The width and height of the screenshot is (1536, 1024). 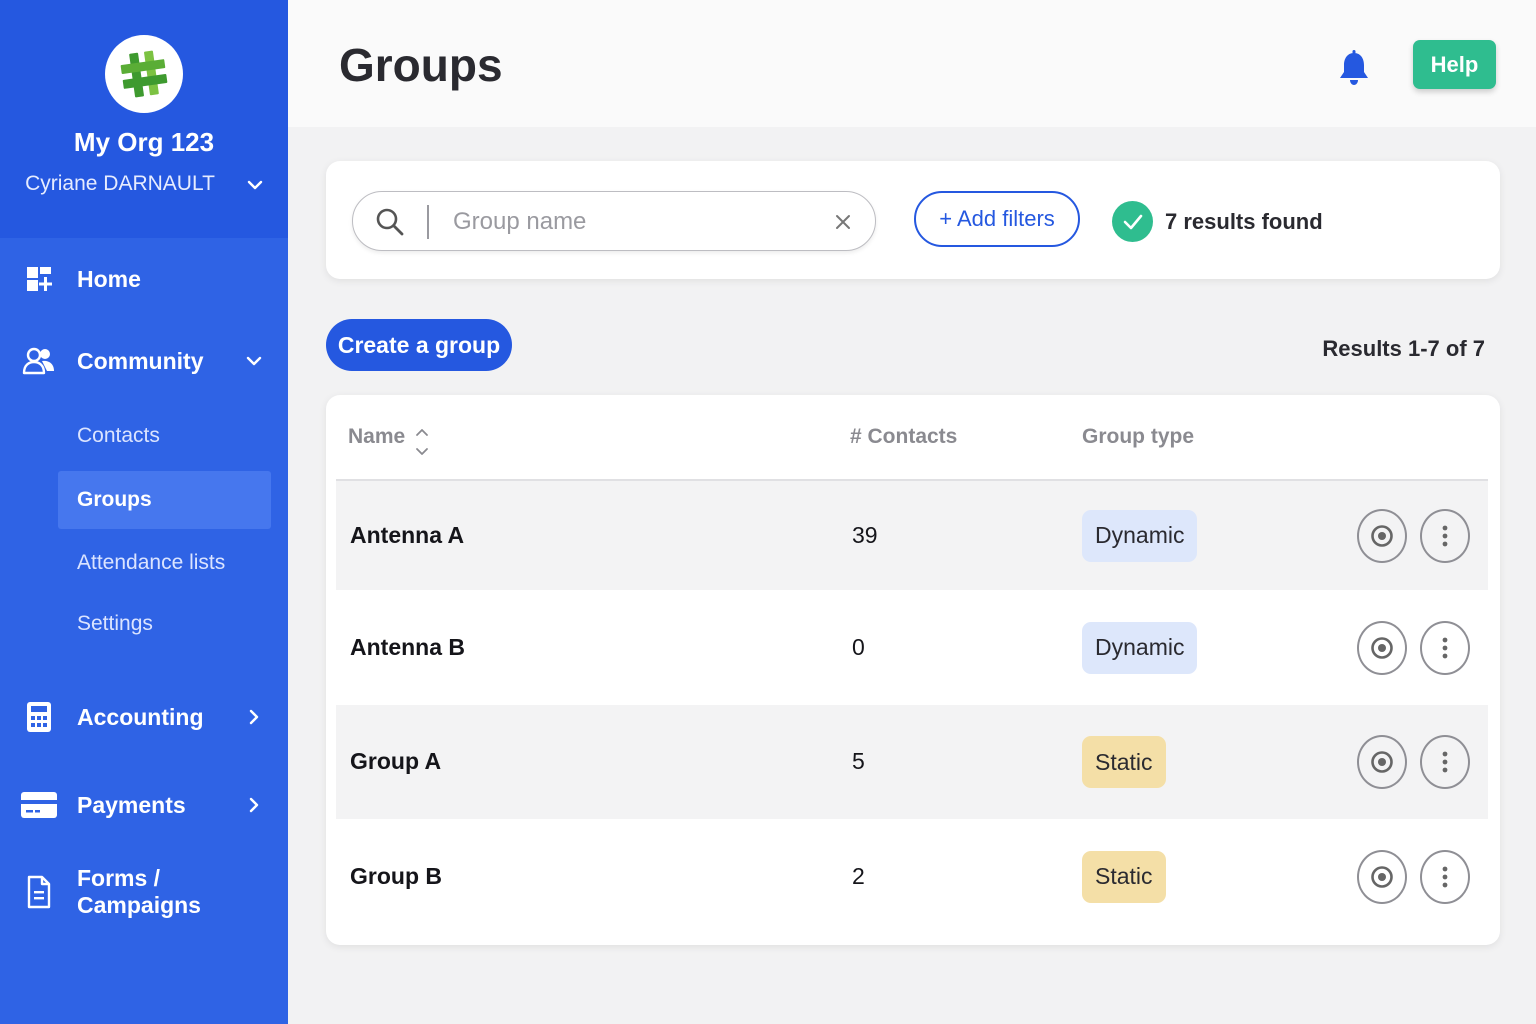 What do you see at coordinates (422, 443) in the screenshot?
I see `sort-icon` at bounding box center [422, 443].